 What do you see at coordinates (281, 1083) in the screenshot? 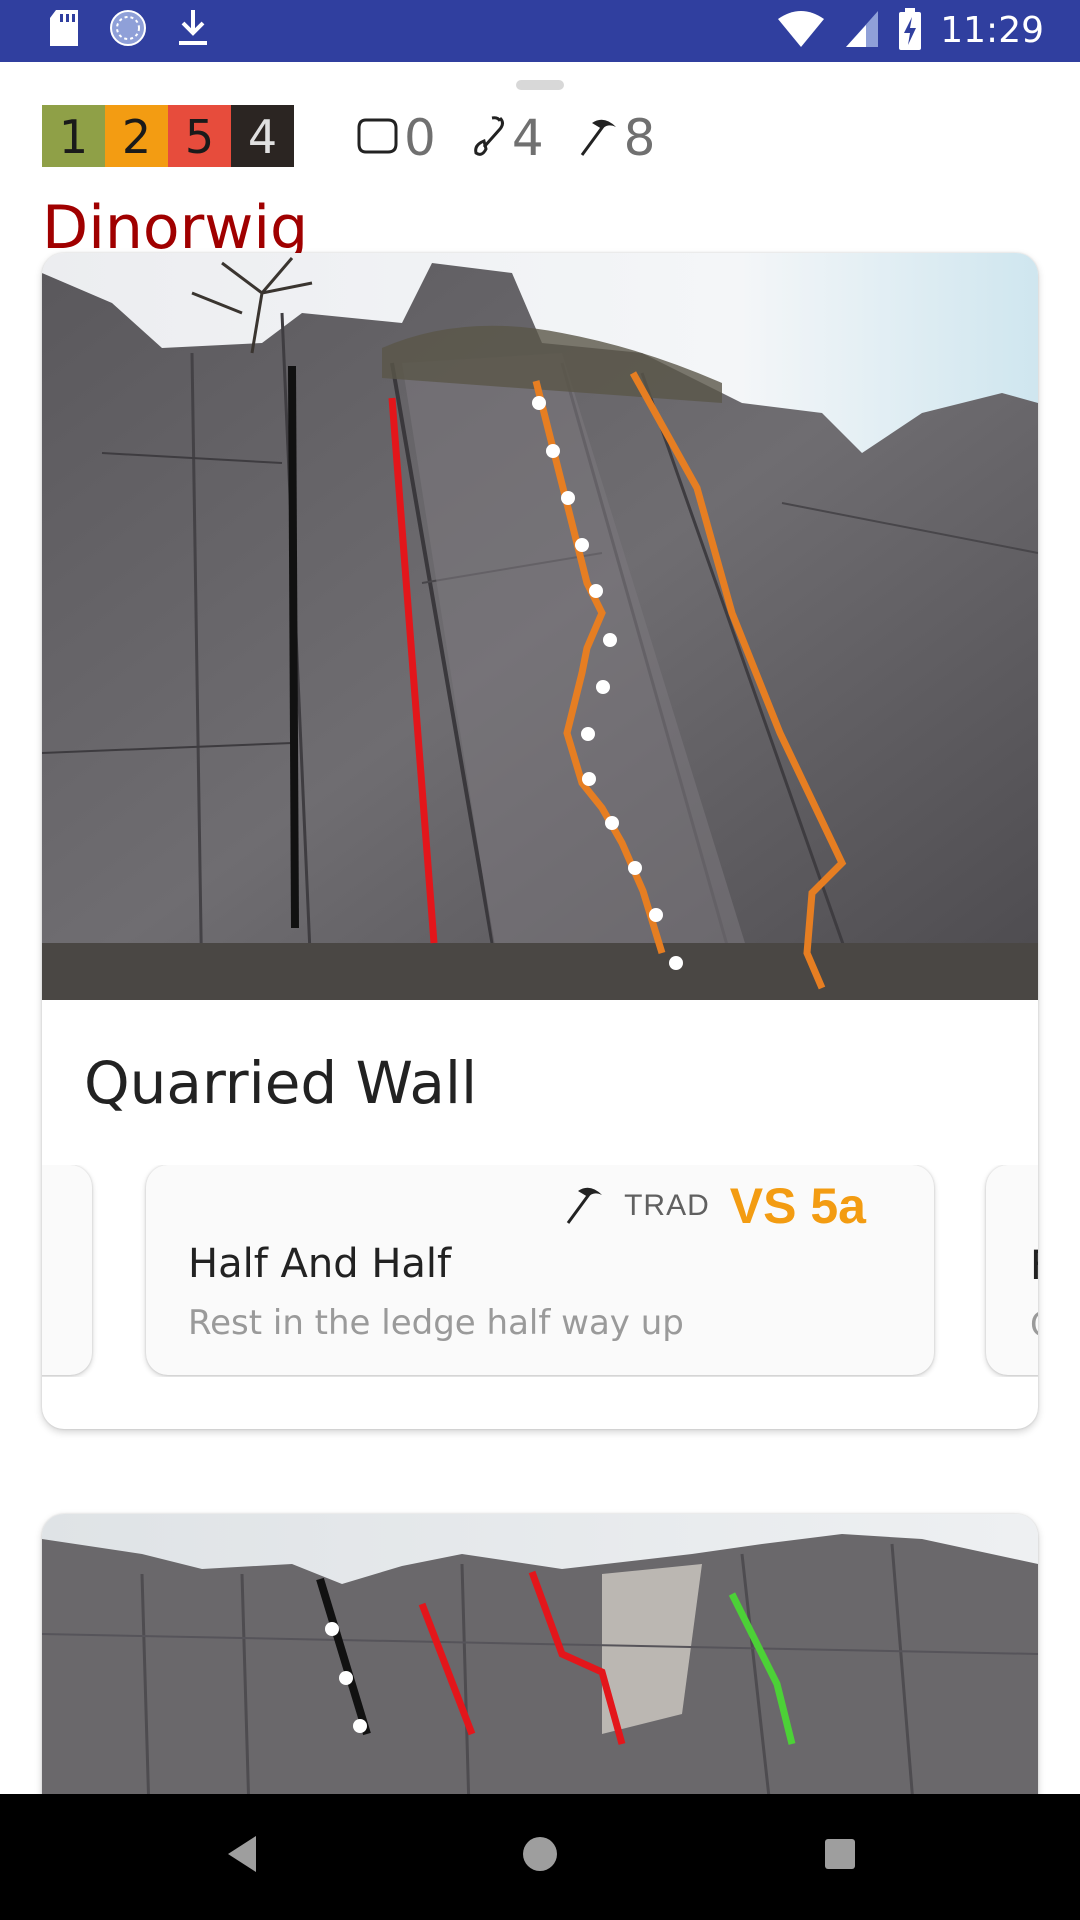
I see `sector-title: Quarried Wall` at bounding box center [281, 1083].